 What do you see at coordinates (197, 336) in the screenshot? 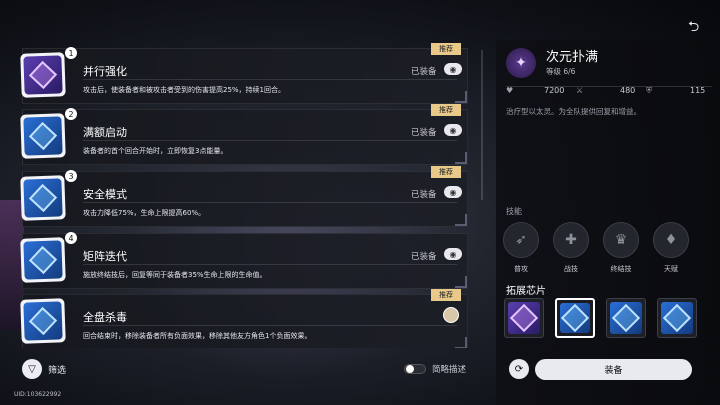
I see `chip-description: 回合结束时，移除装备者所有负面效果，移除其他友方角色1个负面效果。` at bounding box center [197, 336].